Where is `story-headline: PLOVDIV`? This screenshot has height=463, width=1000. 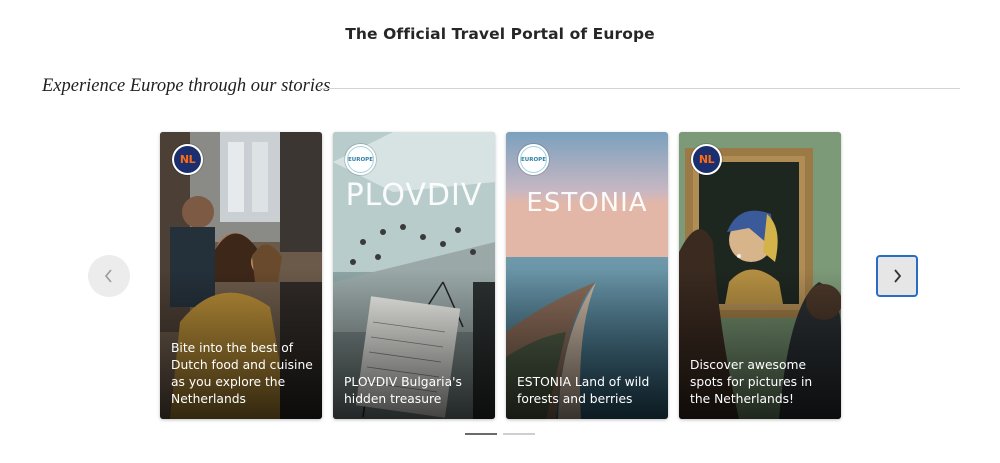 story-headline: PLOVDIV is located at coordinates (414, 195).